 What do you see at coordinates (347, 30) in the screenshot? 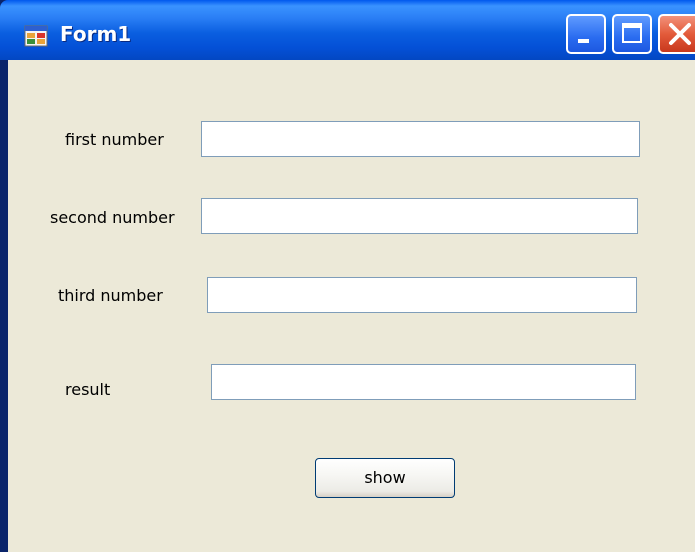
I see `title-bar: Form1` at bounding box center [347, 30].